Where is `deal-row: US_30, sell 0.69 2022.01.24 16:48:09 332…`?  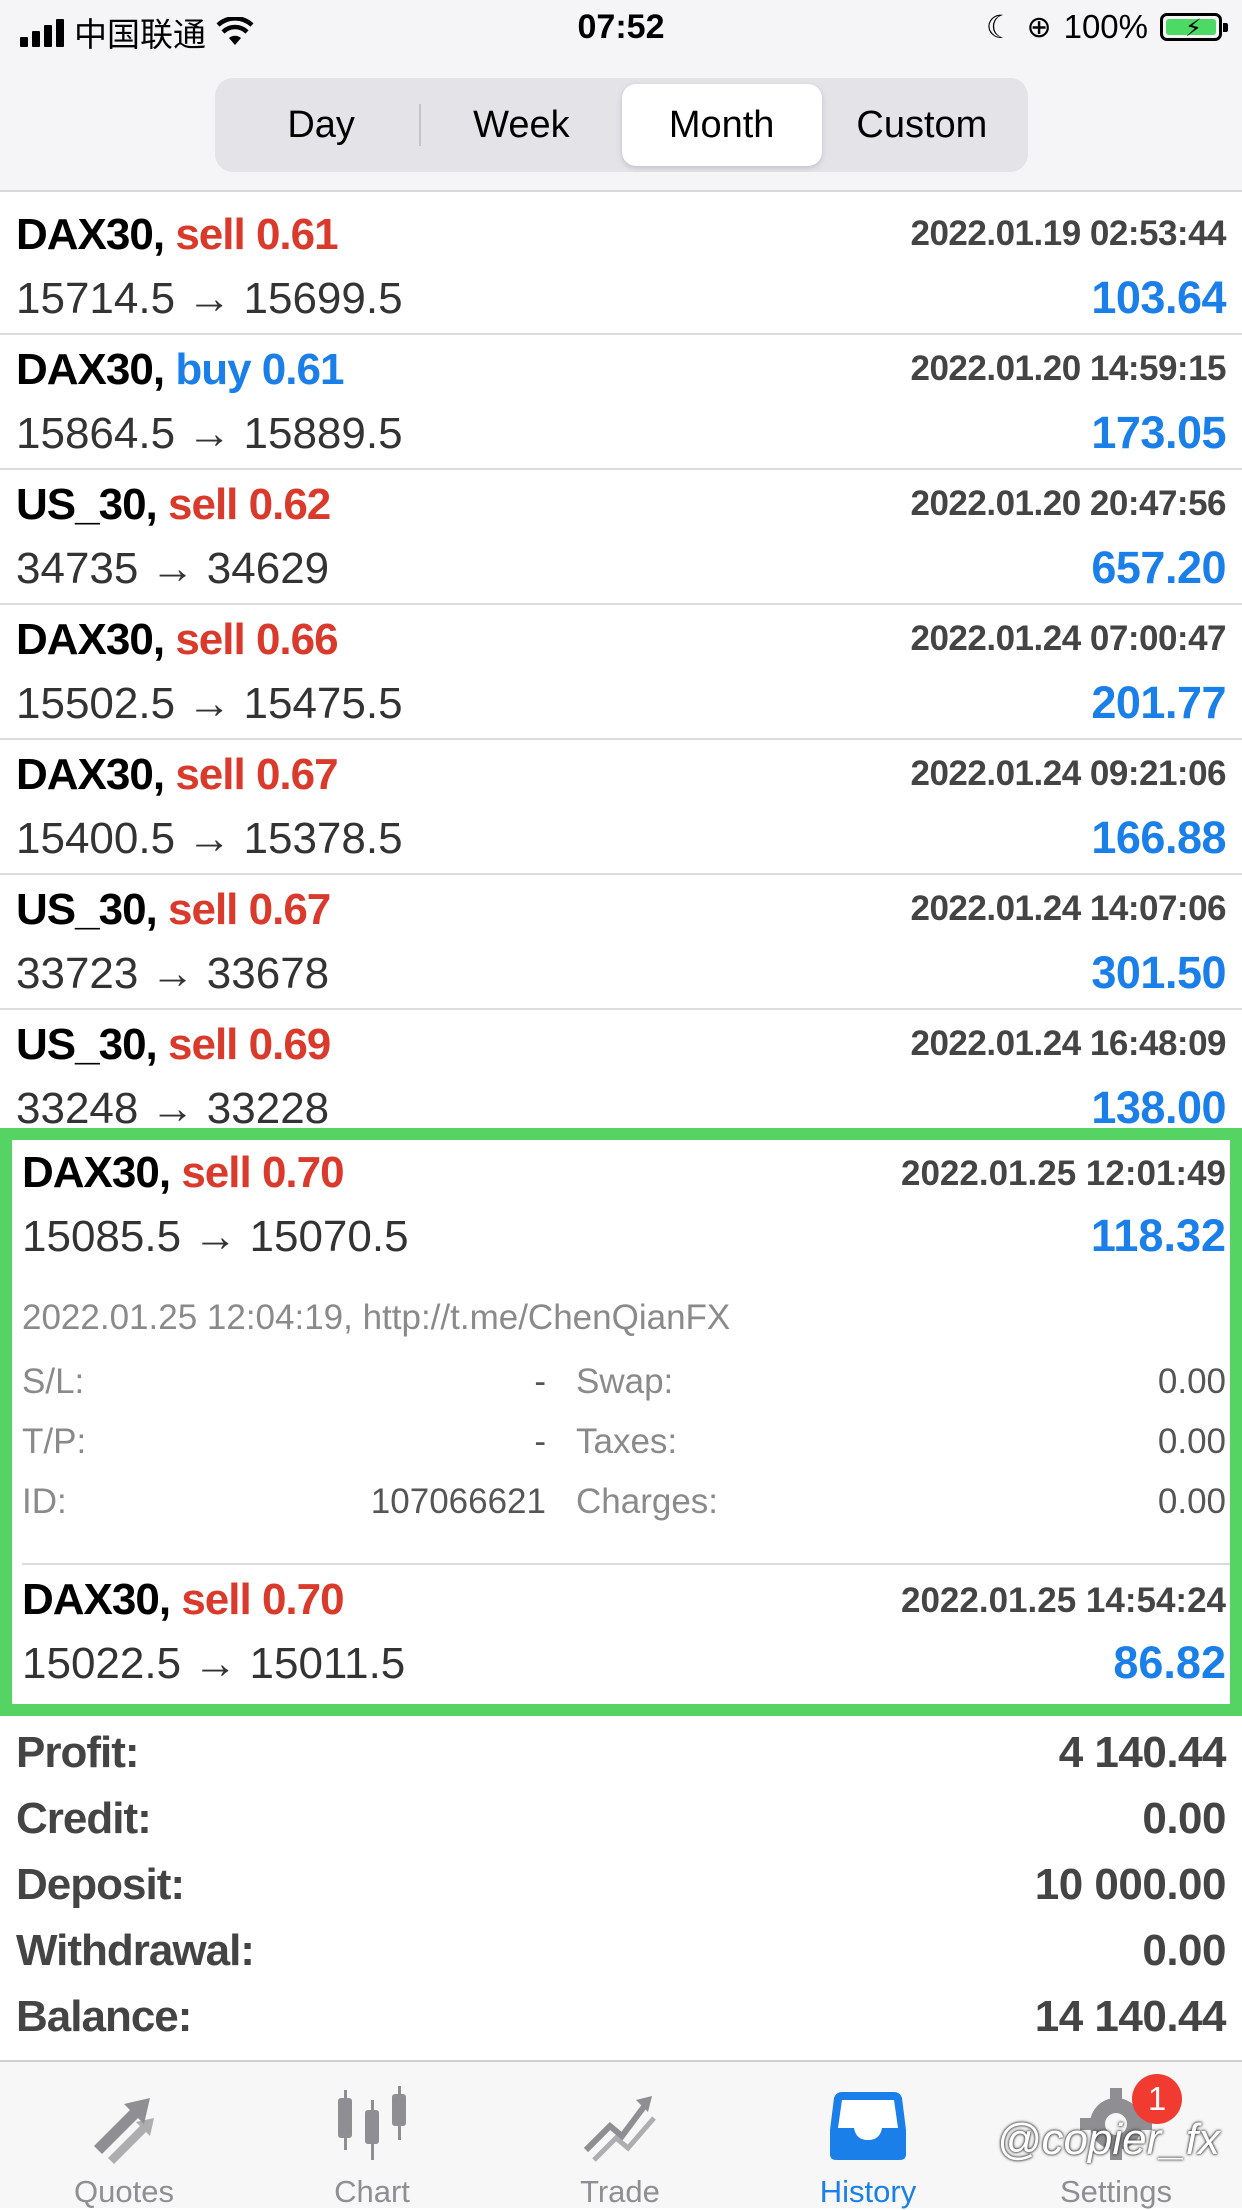
deal-row: US_30, sell 0.69 2022.01.24 16:48:09 332… is located at coordinates (621, 1076).